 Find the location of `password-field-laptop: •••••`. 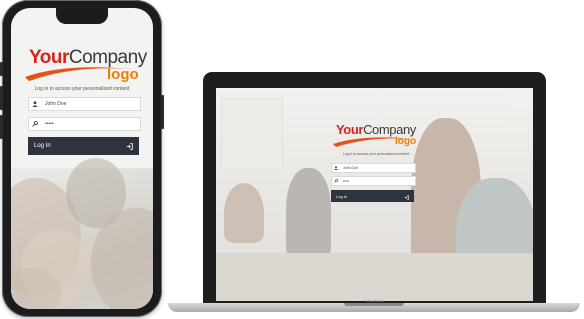

password-field-laptop: ••••• is located at coordinates (373, 181).